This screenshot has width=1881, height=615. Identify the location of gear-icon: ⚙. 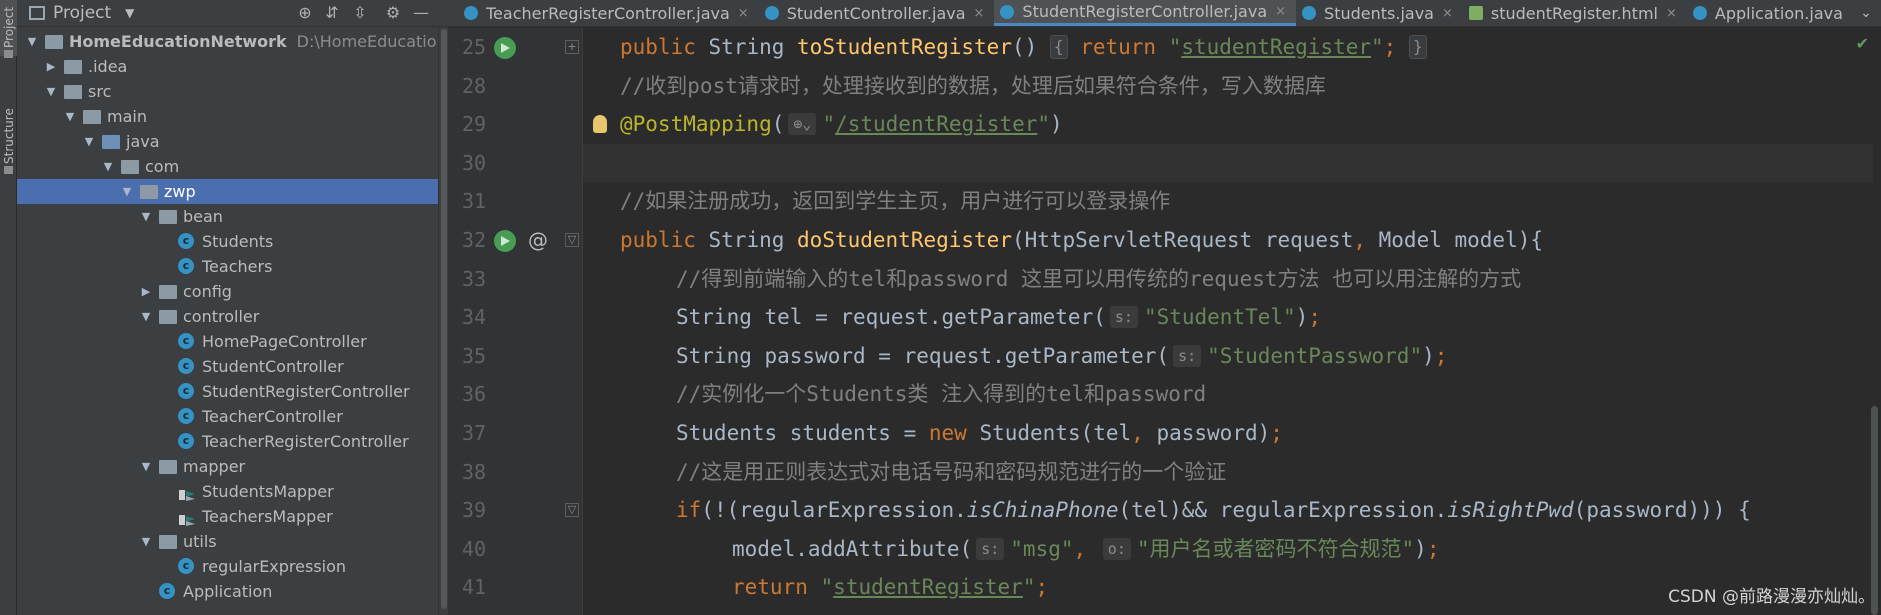
(393, 13).